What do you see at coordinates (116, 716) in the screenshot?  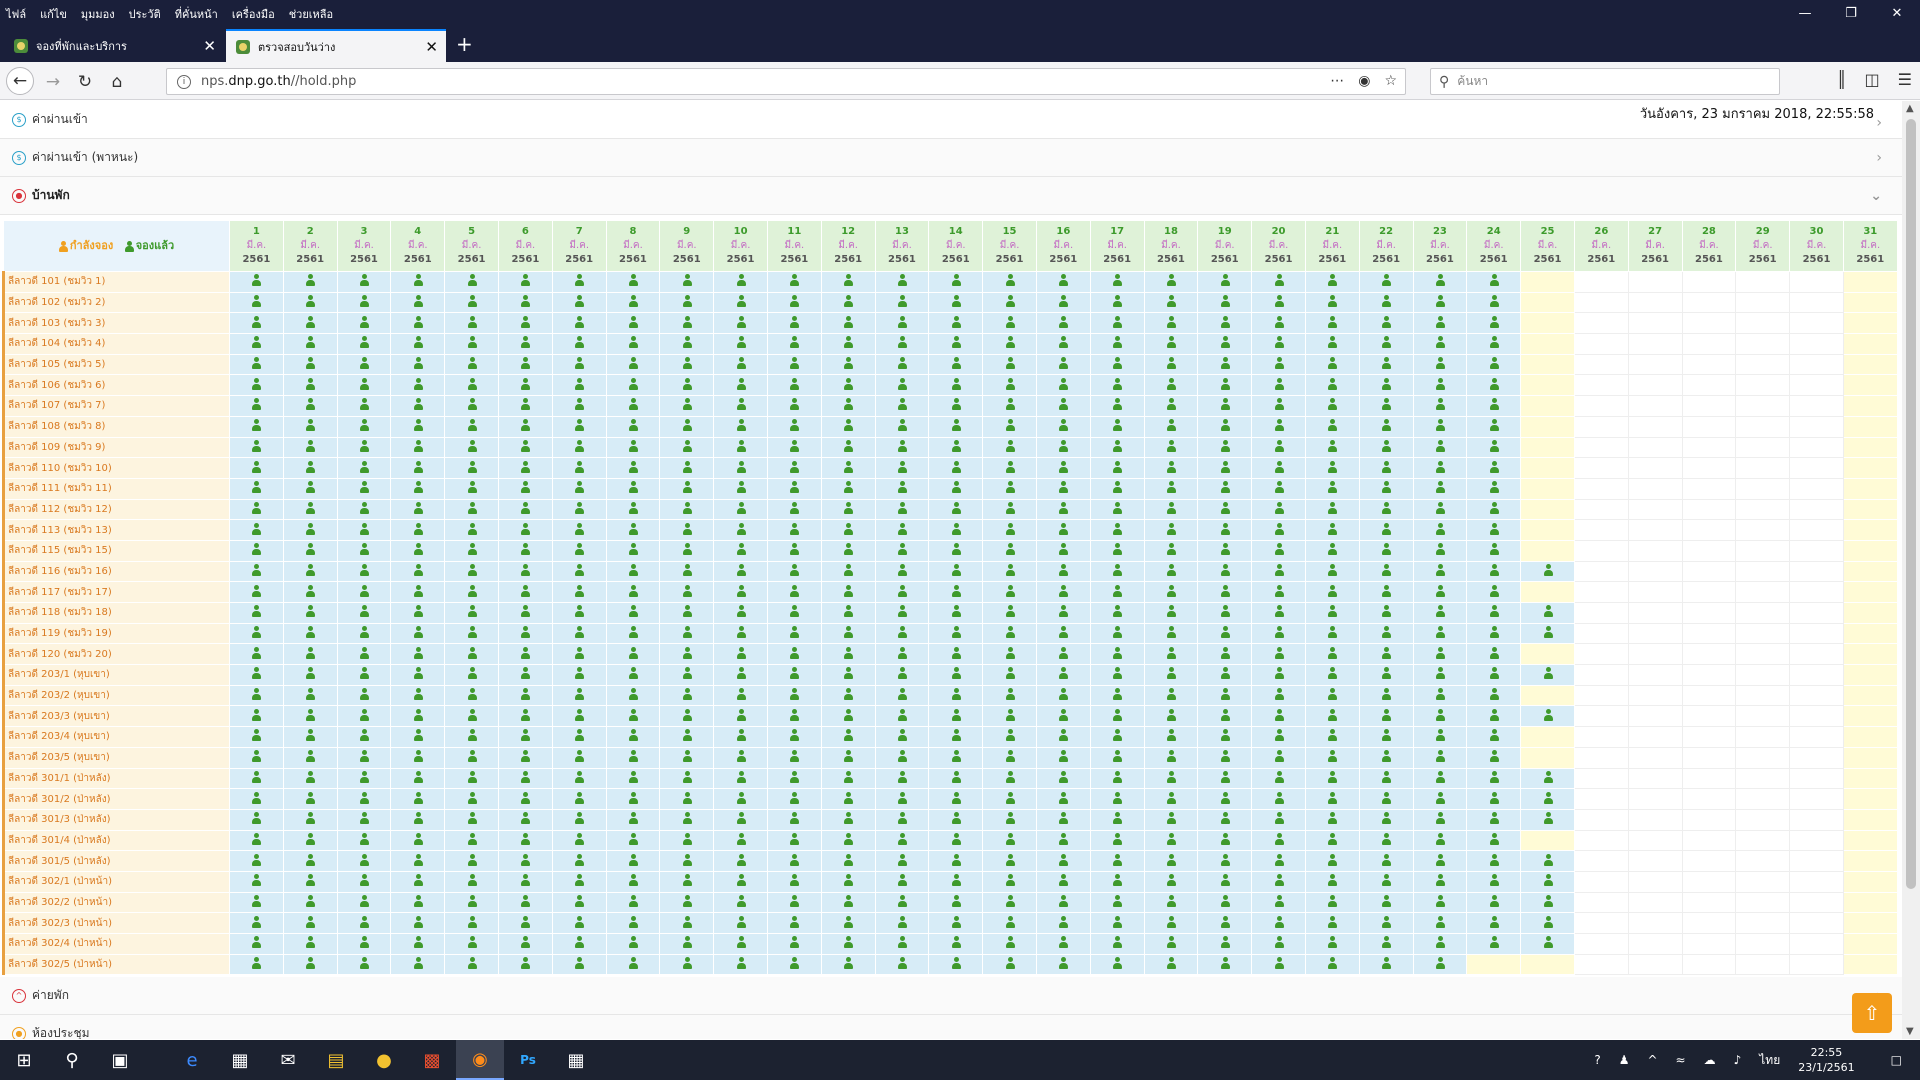 I see `room-name: ลีลาวดี 203/3 (หุบเขา)` at bounding box center [116, 716].